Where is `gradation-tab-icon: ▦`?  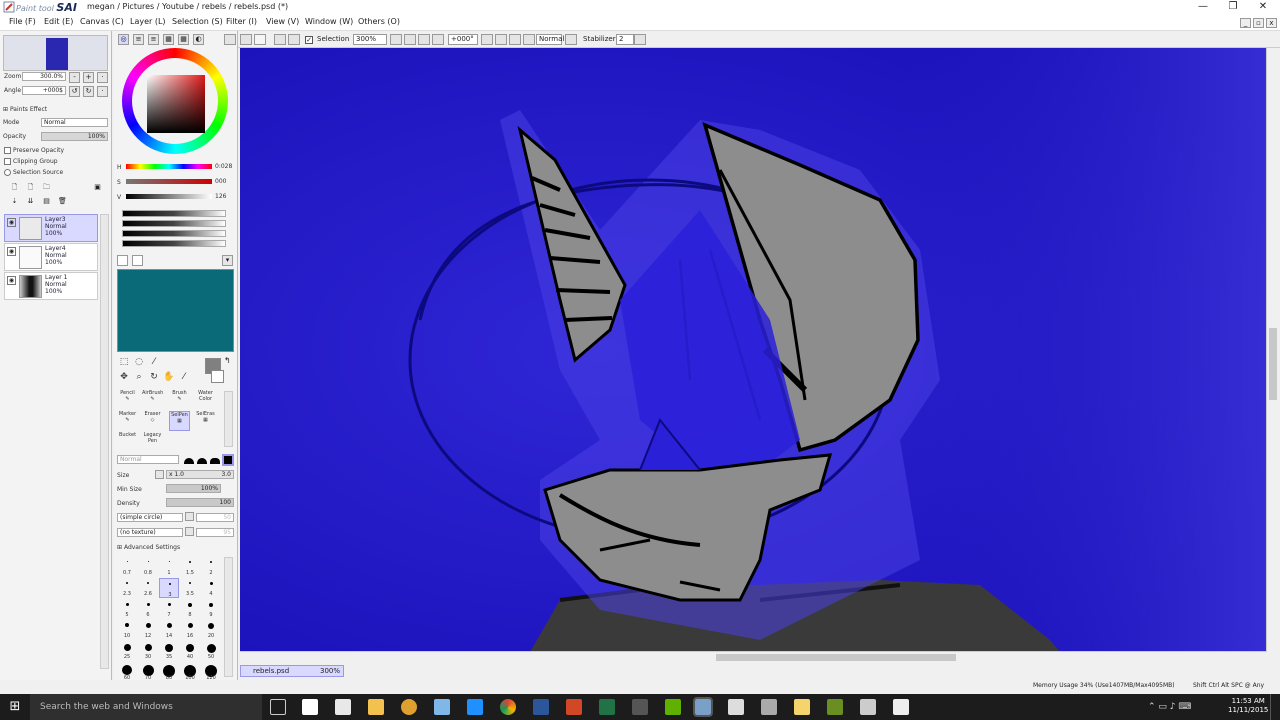 gradation-tab-icon: ▦ is located at coordinates (168, 39).